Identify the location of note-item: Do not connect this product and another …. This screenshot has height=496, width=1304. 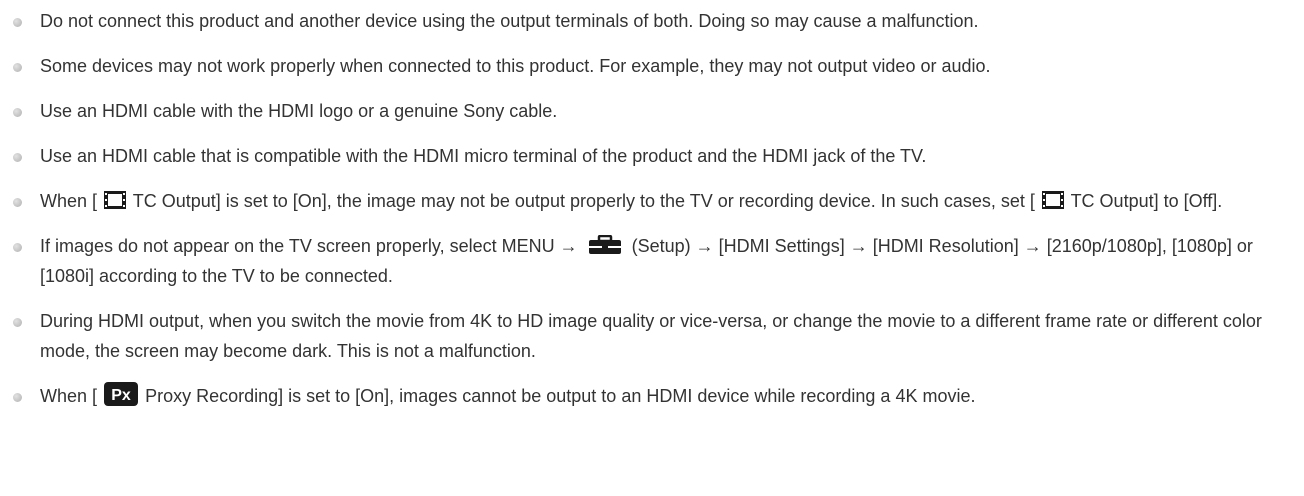
(652, 21).